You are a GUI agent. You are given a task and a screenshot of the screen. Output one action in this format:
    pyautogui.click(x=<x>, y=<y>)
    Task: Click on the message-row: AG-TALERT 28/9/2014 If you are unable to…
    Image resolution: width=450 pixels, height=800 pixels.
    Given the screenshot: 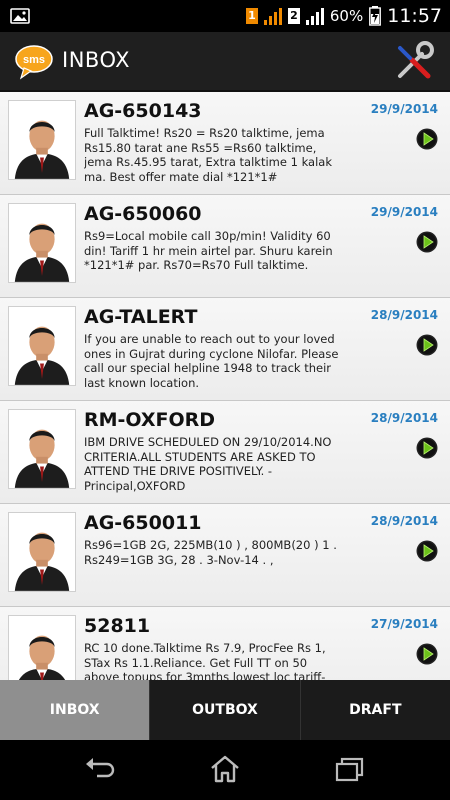 What is the action you would take?
    pyautogui.click(x=225, y=349)
    